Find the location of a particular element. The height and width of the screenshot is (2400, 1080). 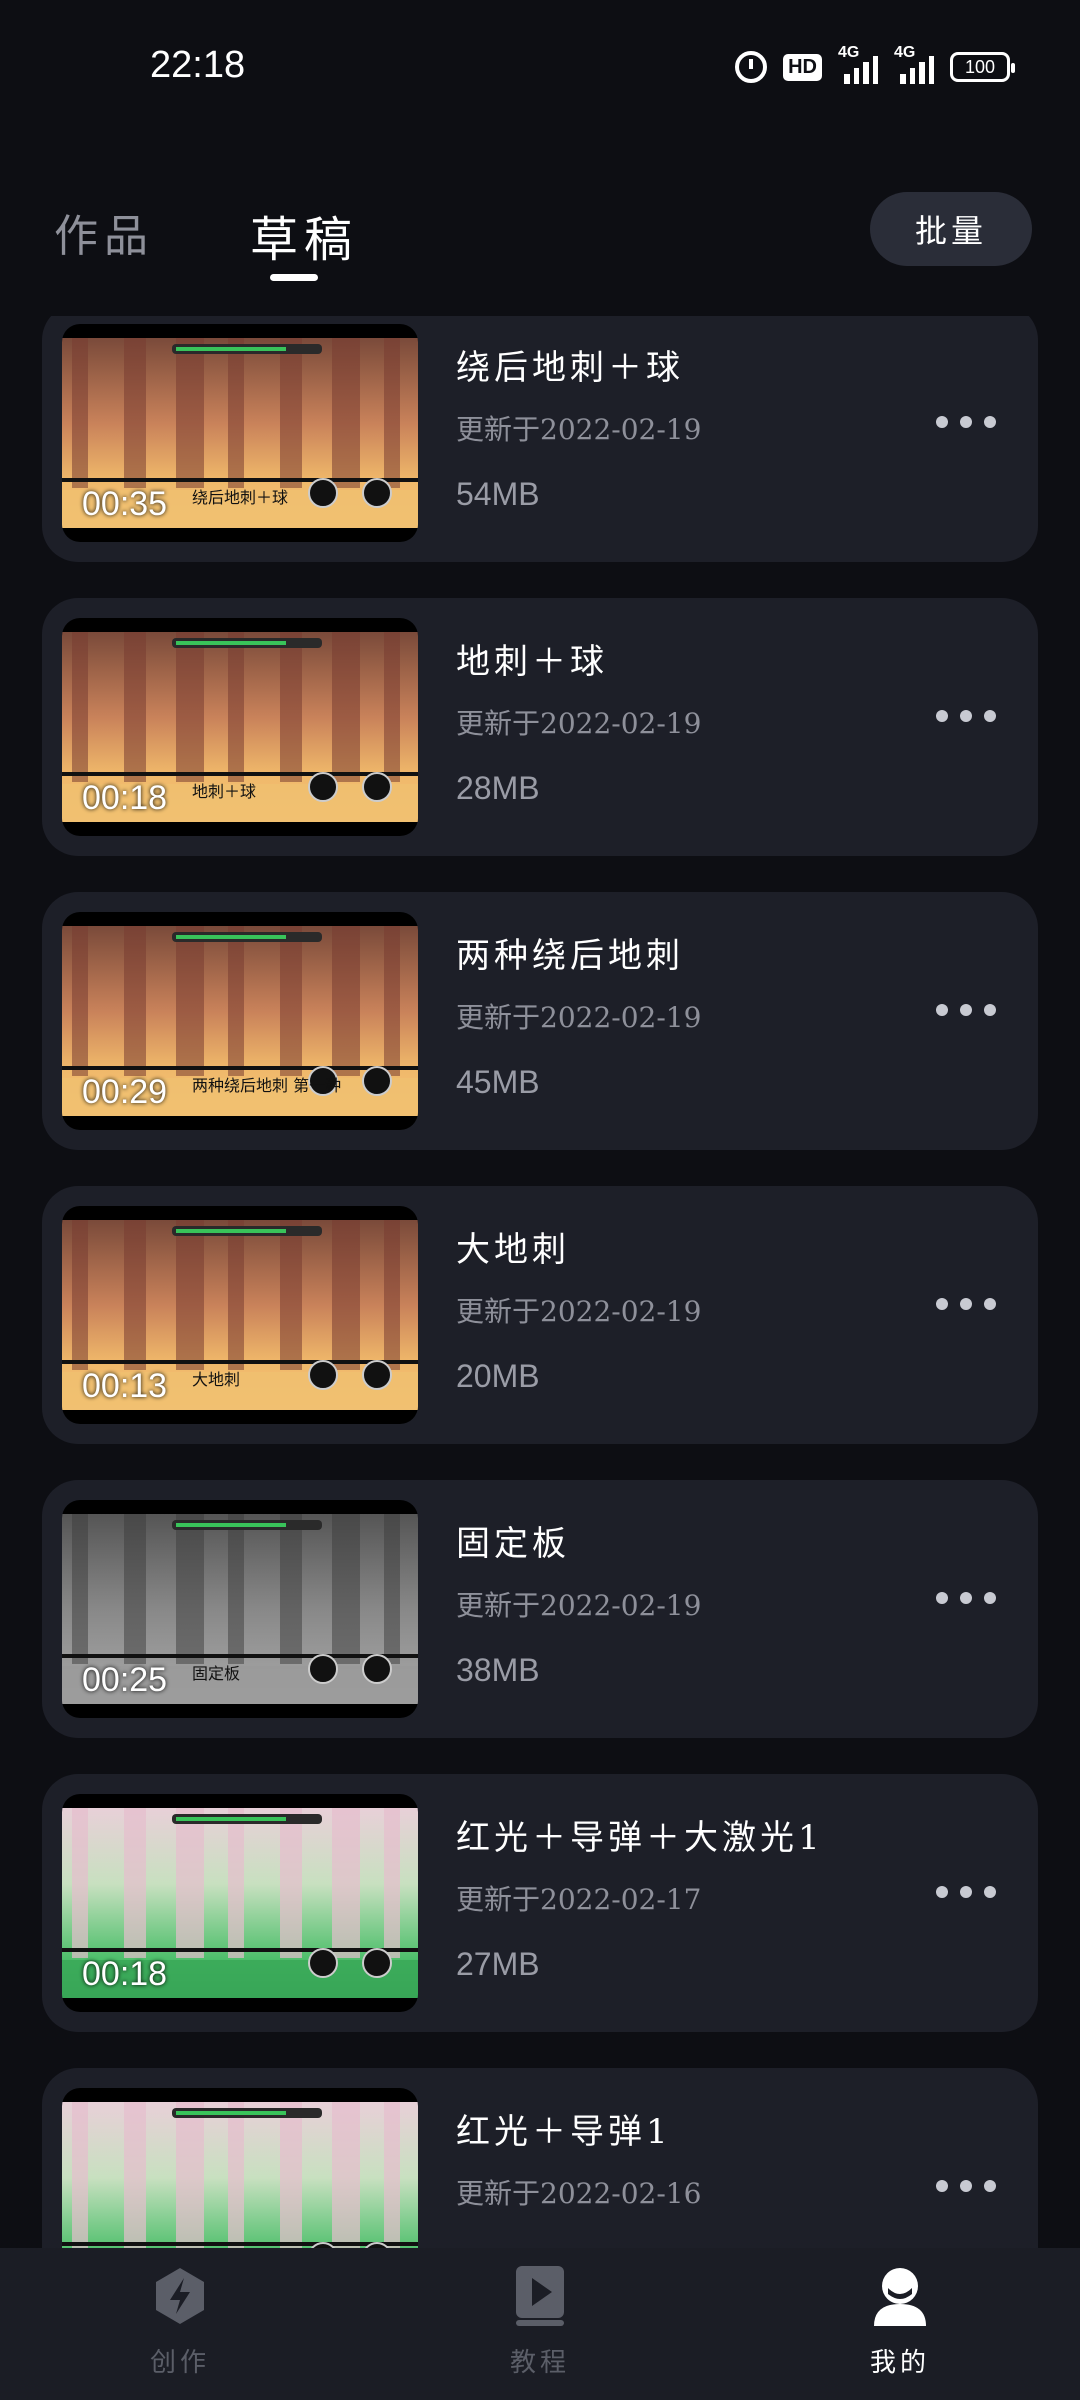

draft-title: 红光＋导弹1 is located at coordinates (564, 2132).